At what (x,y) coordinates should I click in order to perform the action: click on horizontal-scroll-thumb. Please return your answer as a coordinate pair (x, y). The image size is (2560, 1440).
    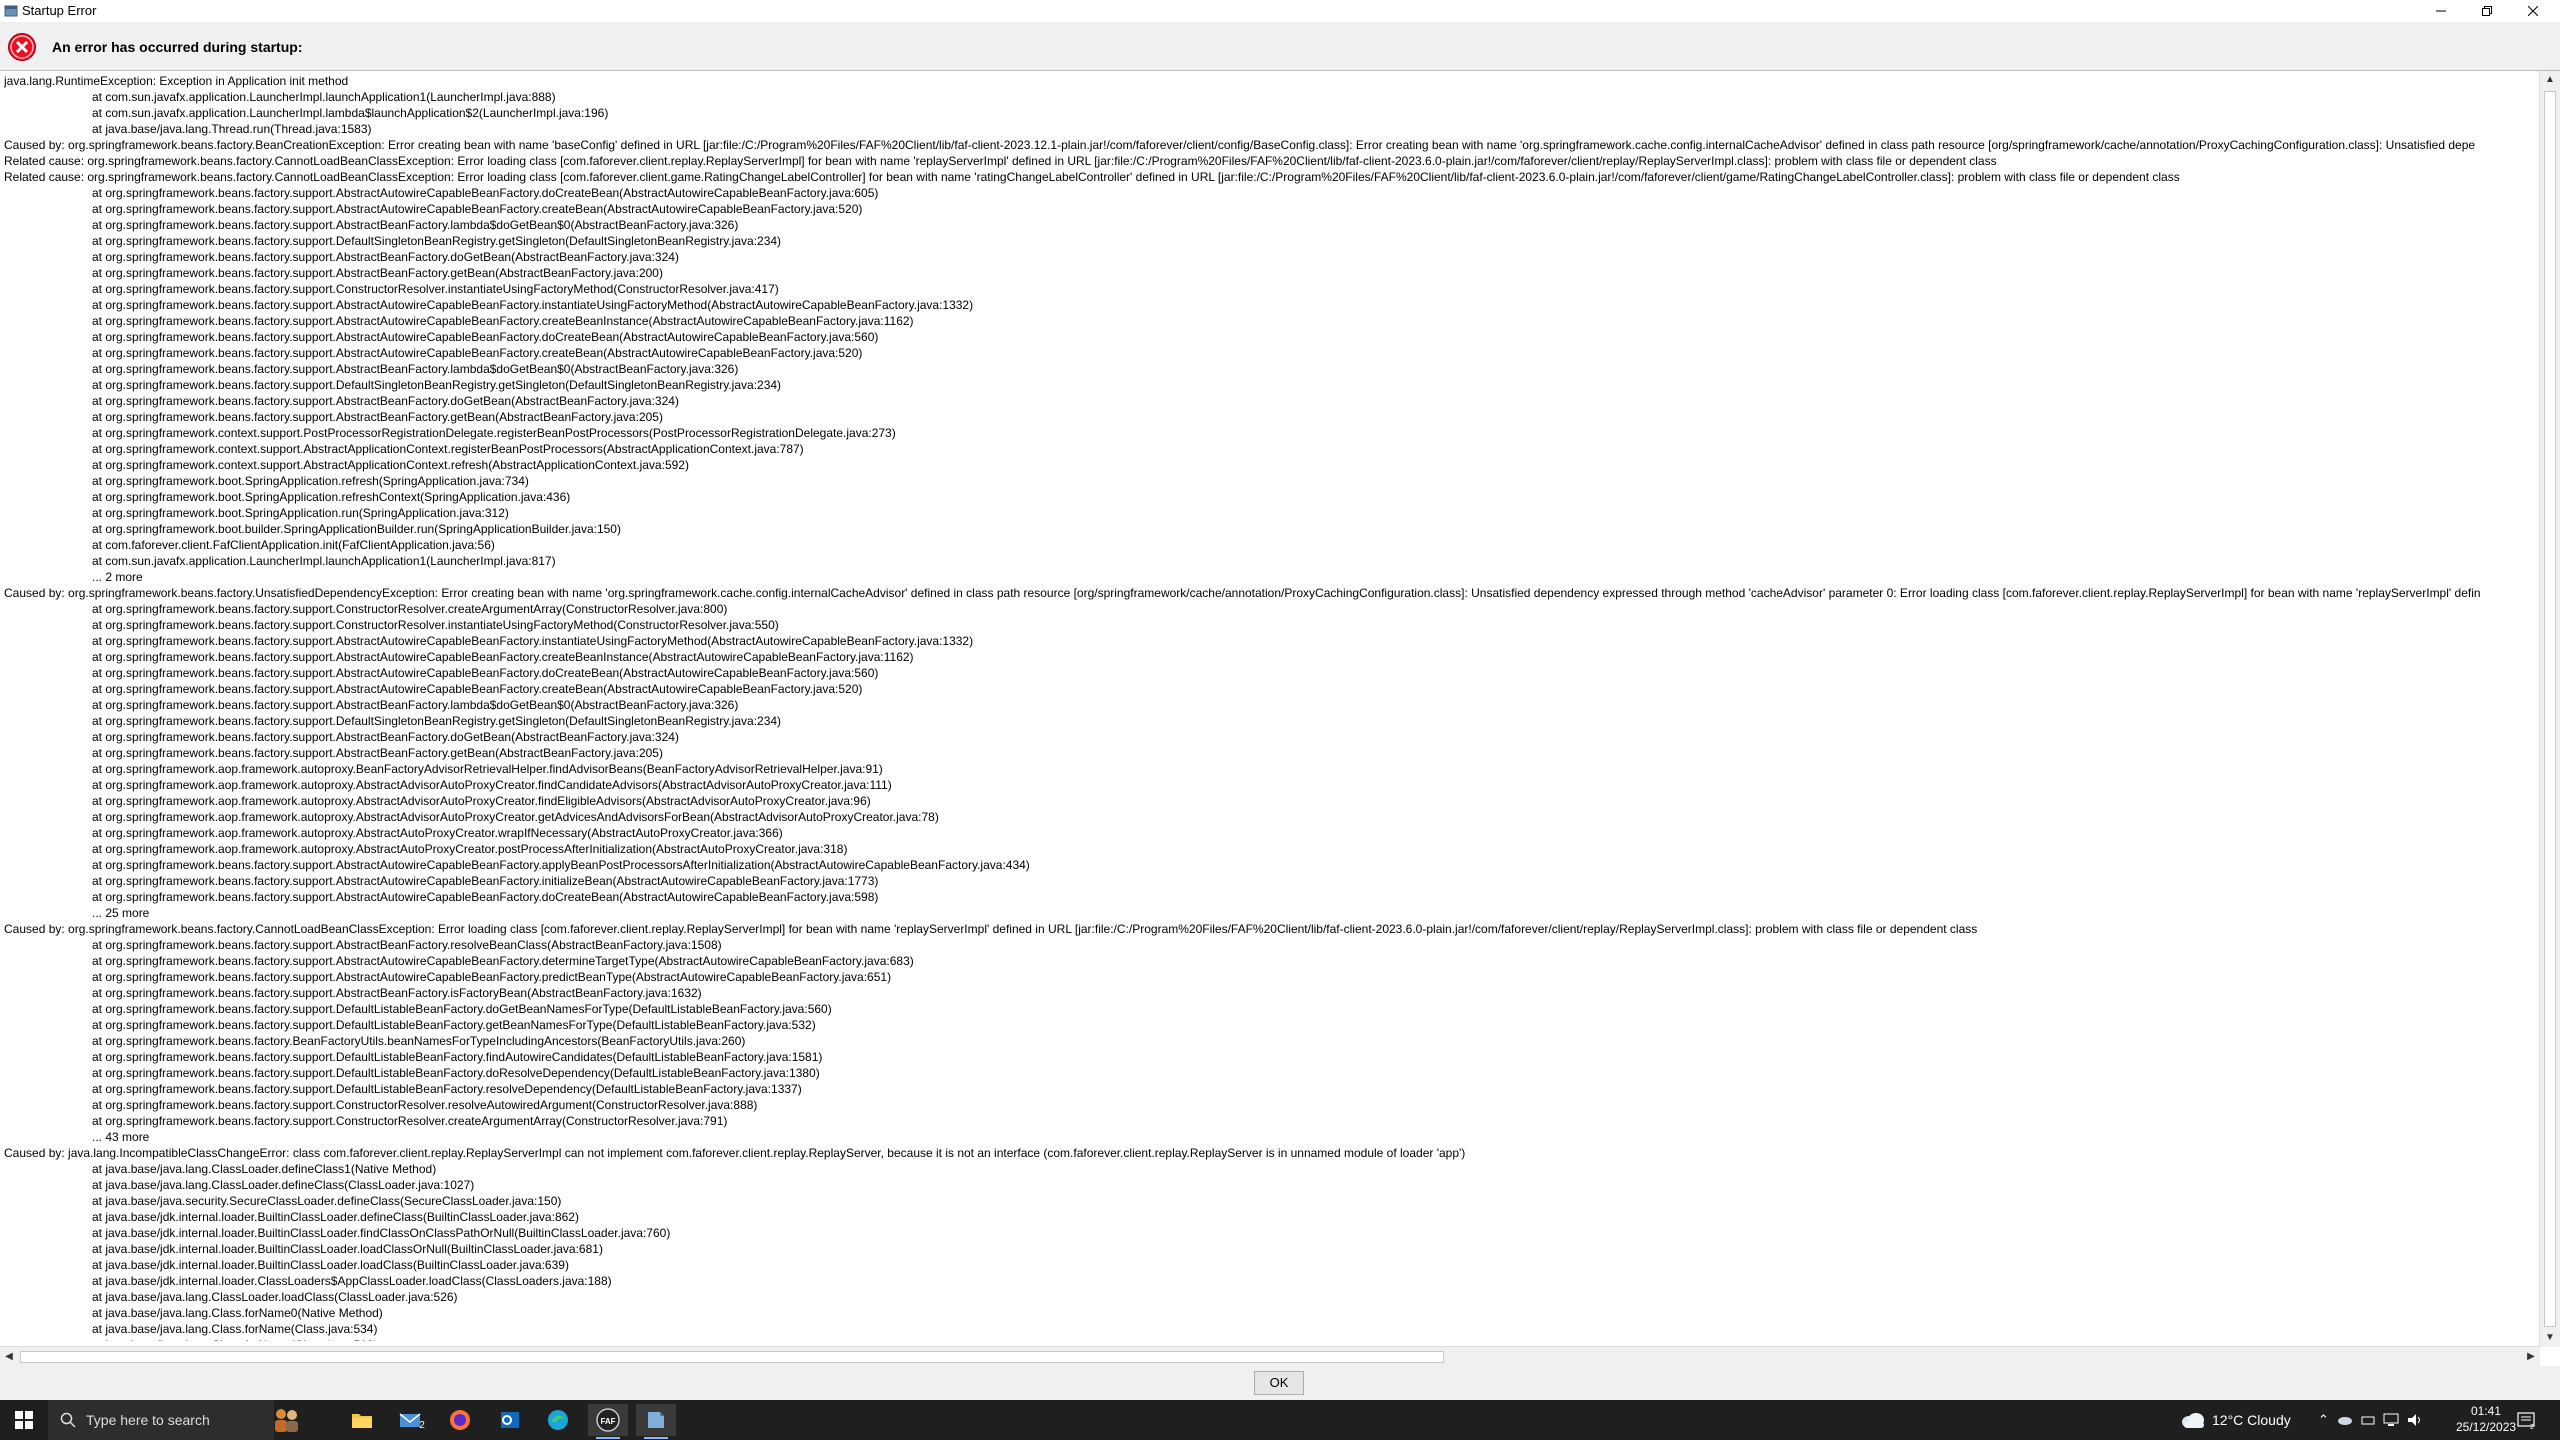
    Looking at the image, I should click on (732, 1357).